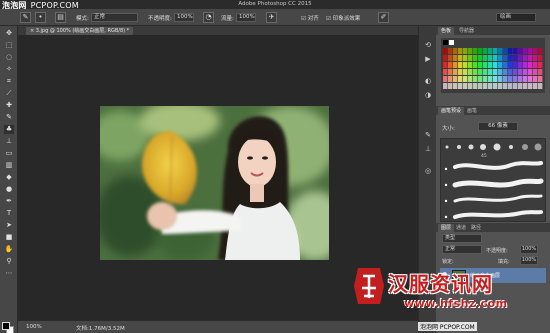 Image resolution: width=550 pixels, height=333 pixels. Describe the element at coordinates (462, 238) in the screenshot. I see `layer-filter-select: 类型` at that location.